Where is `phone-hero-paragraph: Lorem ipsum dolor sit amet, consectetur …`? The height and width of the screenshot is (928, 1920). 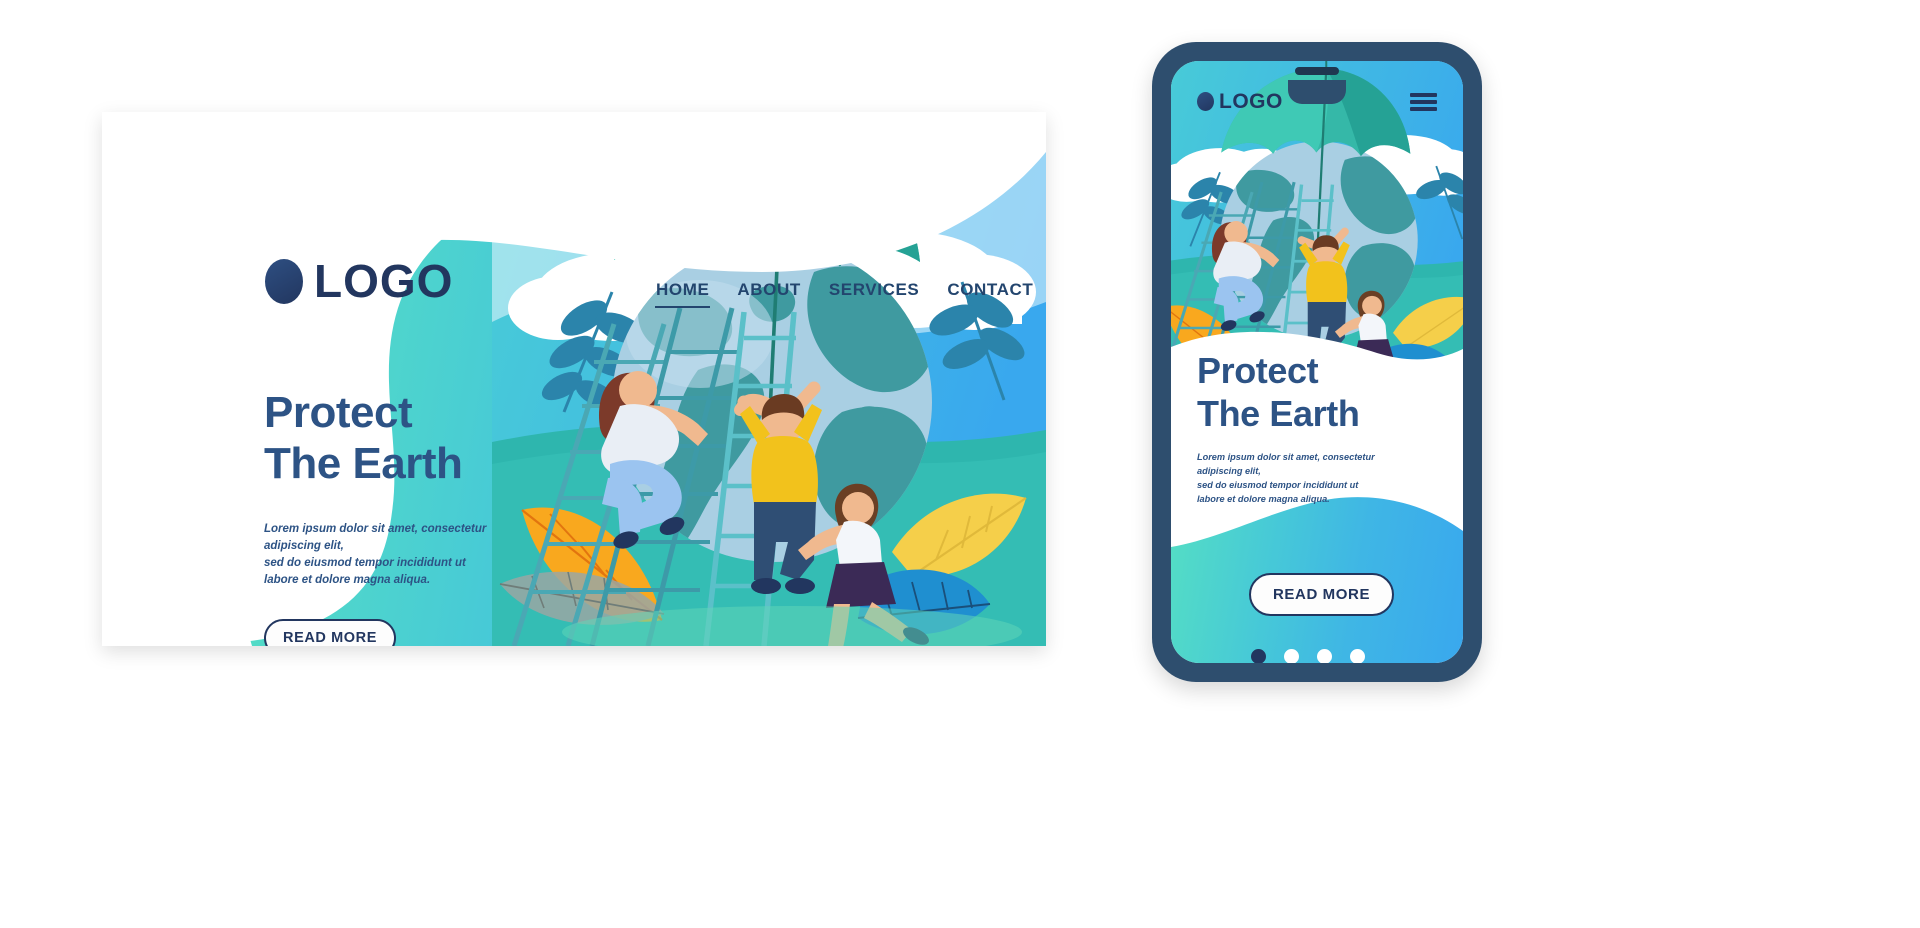 phone-hero-paragraph: Lorem ipsum dolor sit amet, consectetur … is located at coordinates (1309, 478).